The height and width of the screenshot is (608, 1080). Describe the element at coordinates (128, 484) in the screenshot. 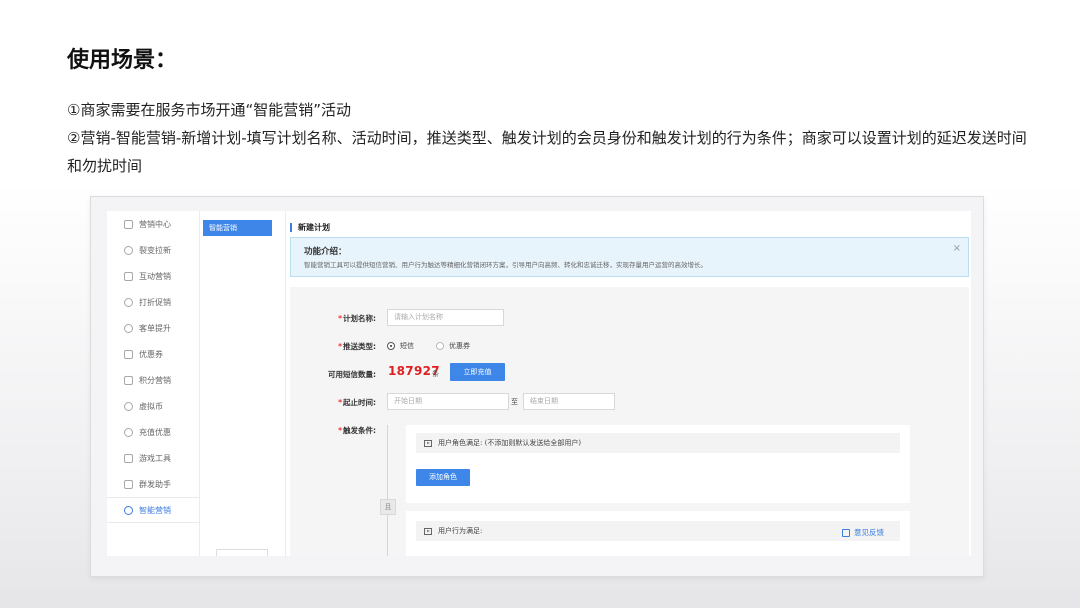

I see `mass-send-icon` at that location.